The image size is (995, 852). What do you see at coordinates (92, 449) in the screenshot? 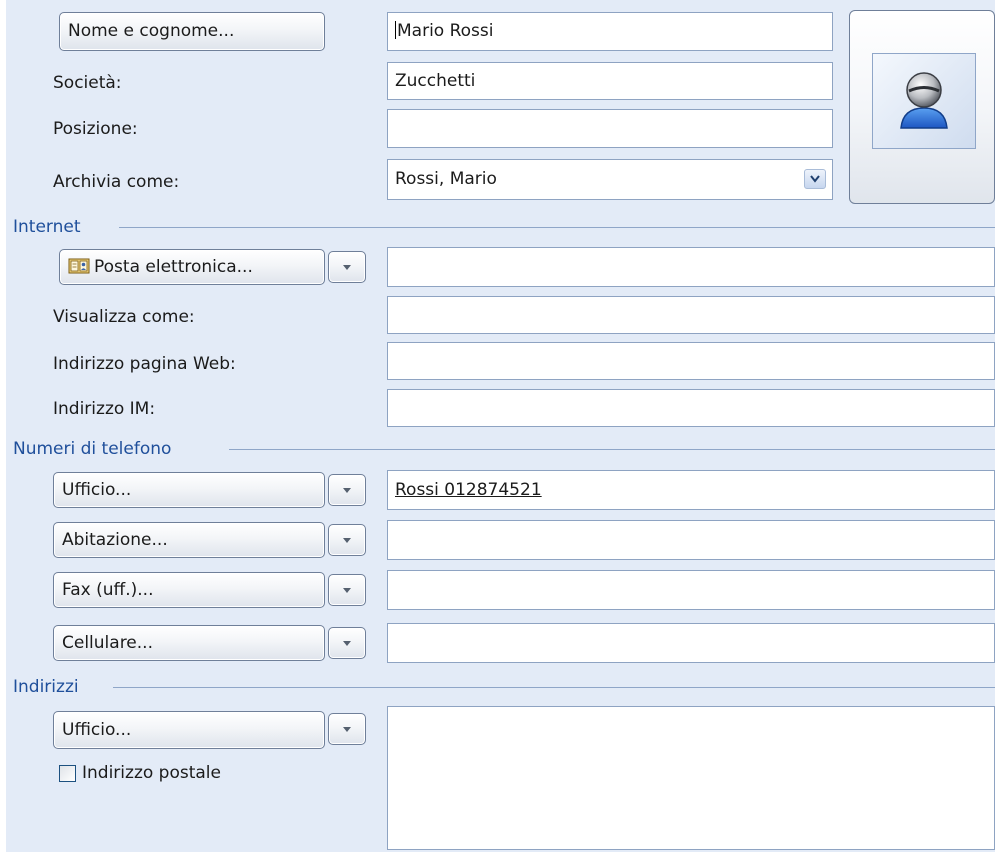
I see `phone-section-title: Numeri di telefono` at bounding box center [92, 449].